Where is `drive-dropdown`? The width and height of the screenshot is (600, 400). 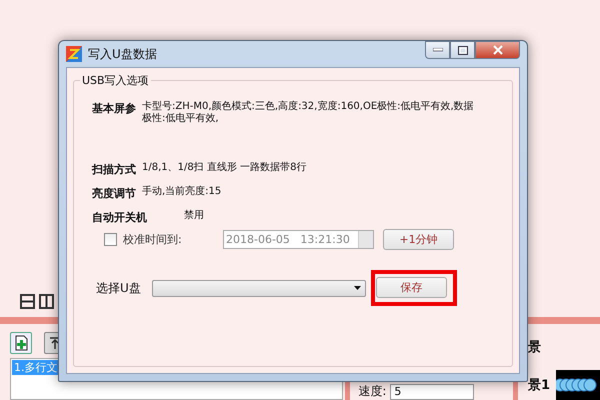
drive-dropdown is located at coordinates (259, 288).